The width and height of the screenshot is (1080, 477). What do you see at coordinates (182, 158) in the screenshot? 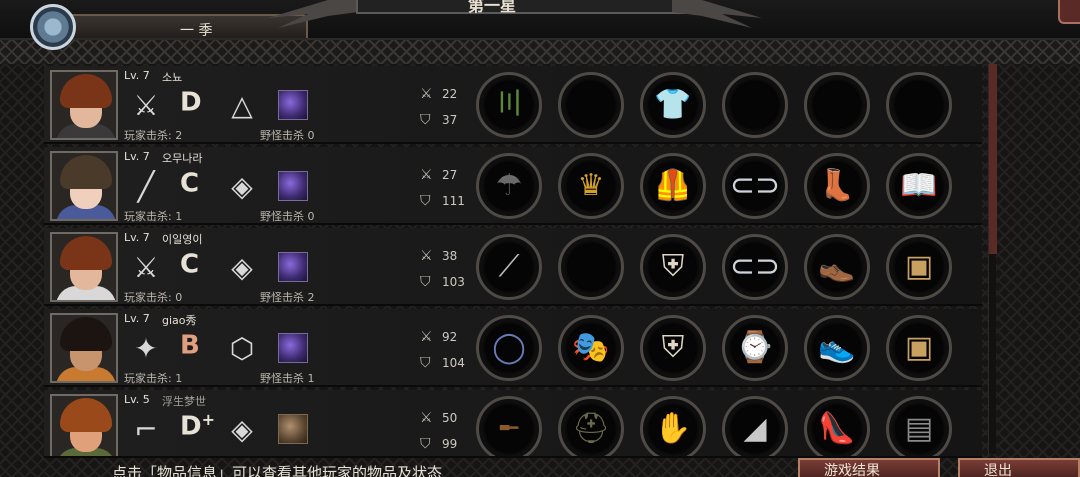
I see `player-name: 오무나라` at bounding box center [182, 158].